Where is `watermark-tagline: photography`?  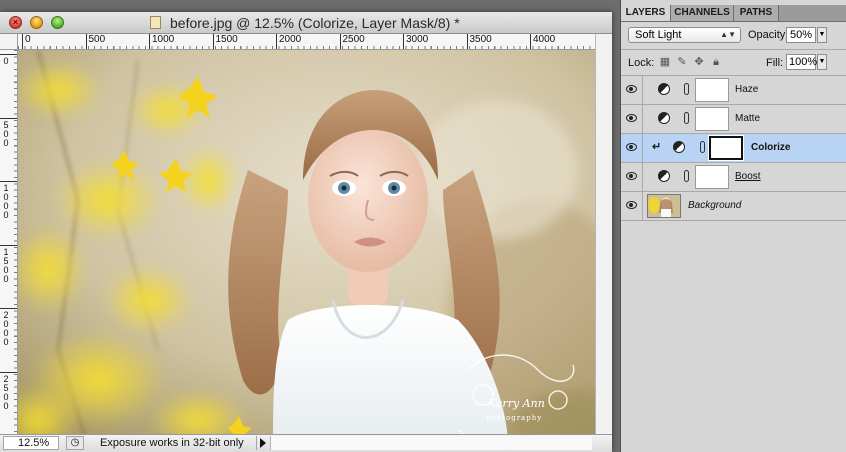
watermark-tagline: photography is located at coordinates (514, 418).